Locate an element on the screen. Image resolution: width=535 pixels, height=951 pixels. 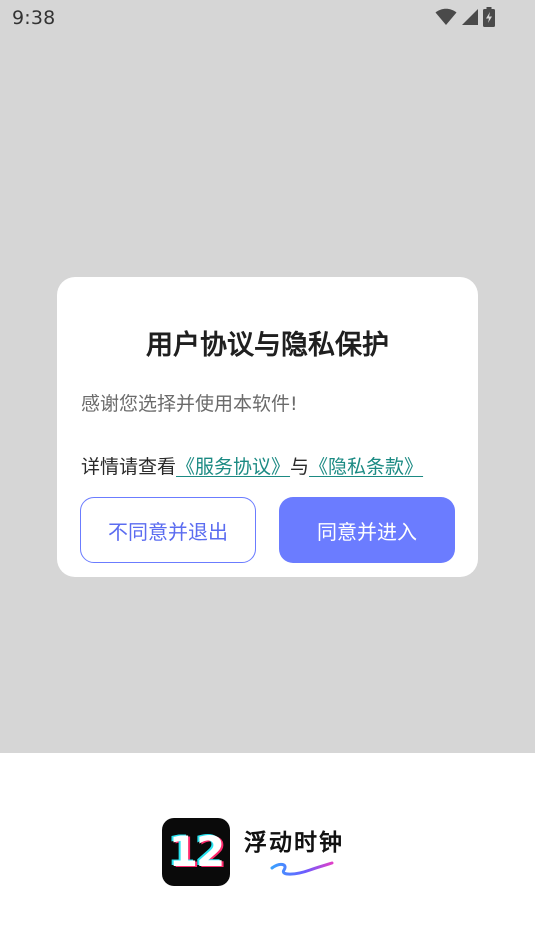
app-brand: 12 浮动时钟 is located at coordinates (267, 852).